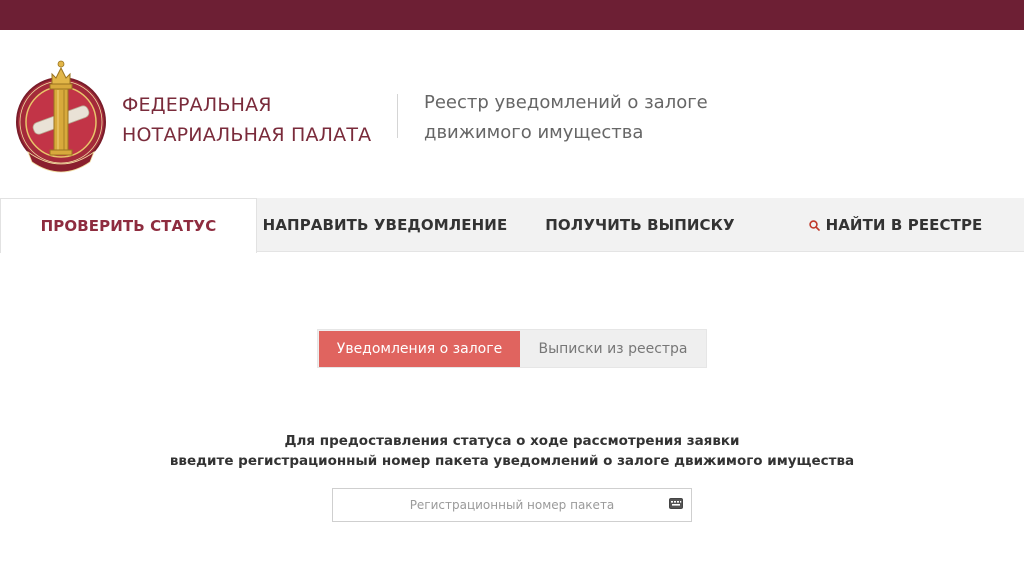 This screenshot has width=1024, height=575. I want to click on switch-notifications-button: Уведомления о залоге, so click(419, 349).